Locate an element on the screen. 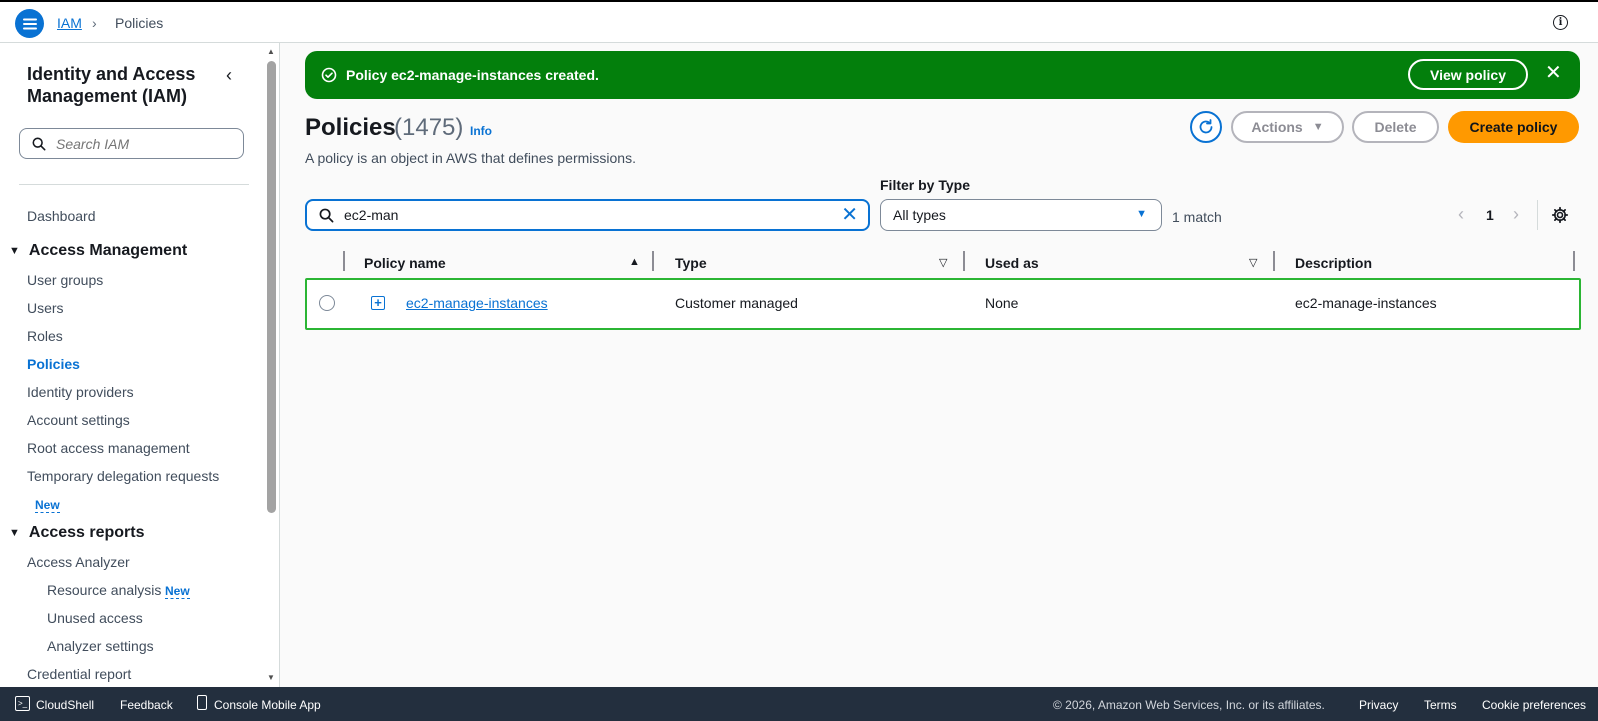  sidebar-title: Identity and Access Management (IAM) is located at coordinates (111, 85).